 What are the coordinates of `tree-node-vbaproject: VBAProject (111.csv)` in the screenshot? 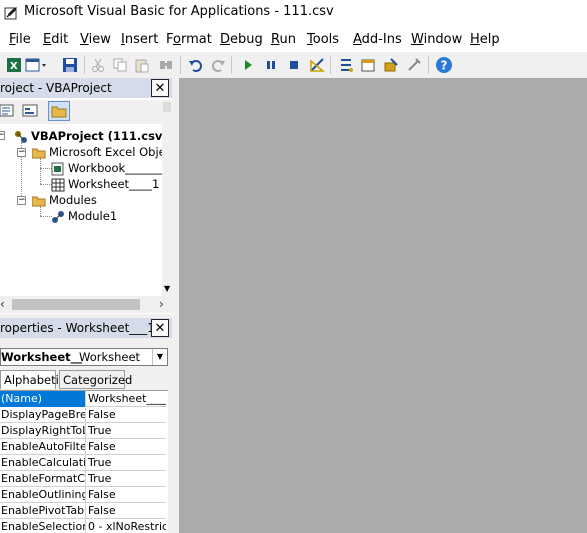 It's located at (88, 136).